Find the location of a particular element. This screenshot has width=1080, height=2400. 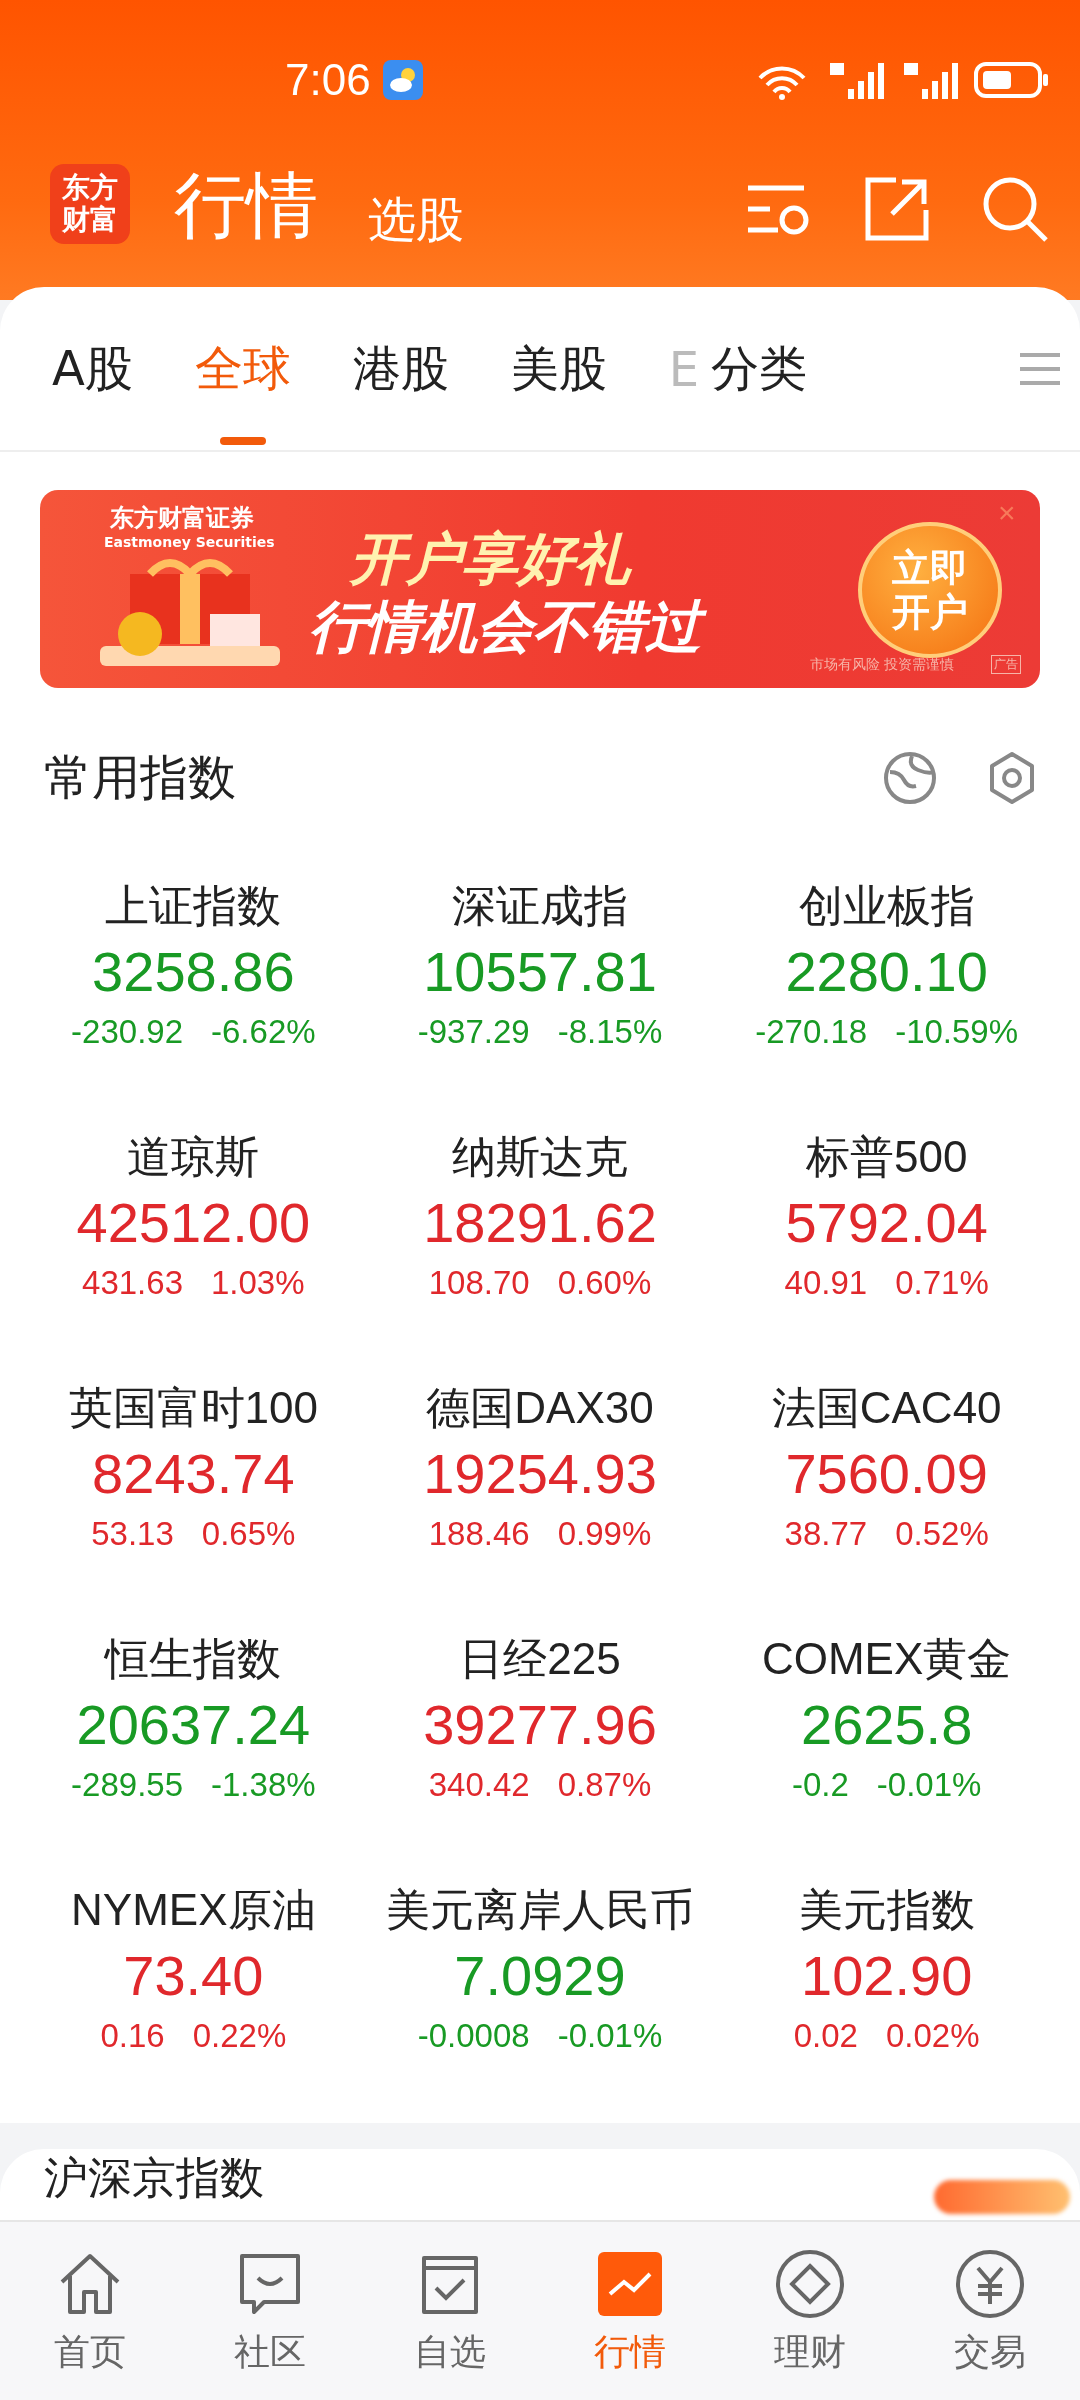

index-change: 188.46 is located at coordinates (479, 1534).